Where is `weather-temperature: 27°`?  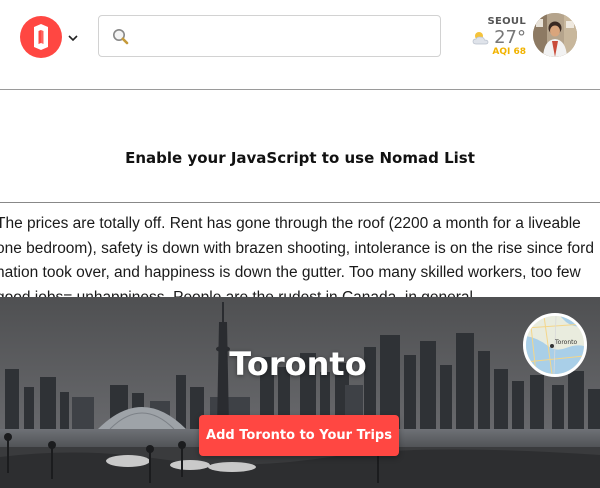
weather-temperature: 27° is located at coordinates (510, 37).